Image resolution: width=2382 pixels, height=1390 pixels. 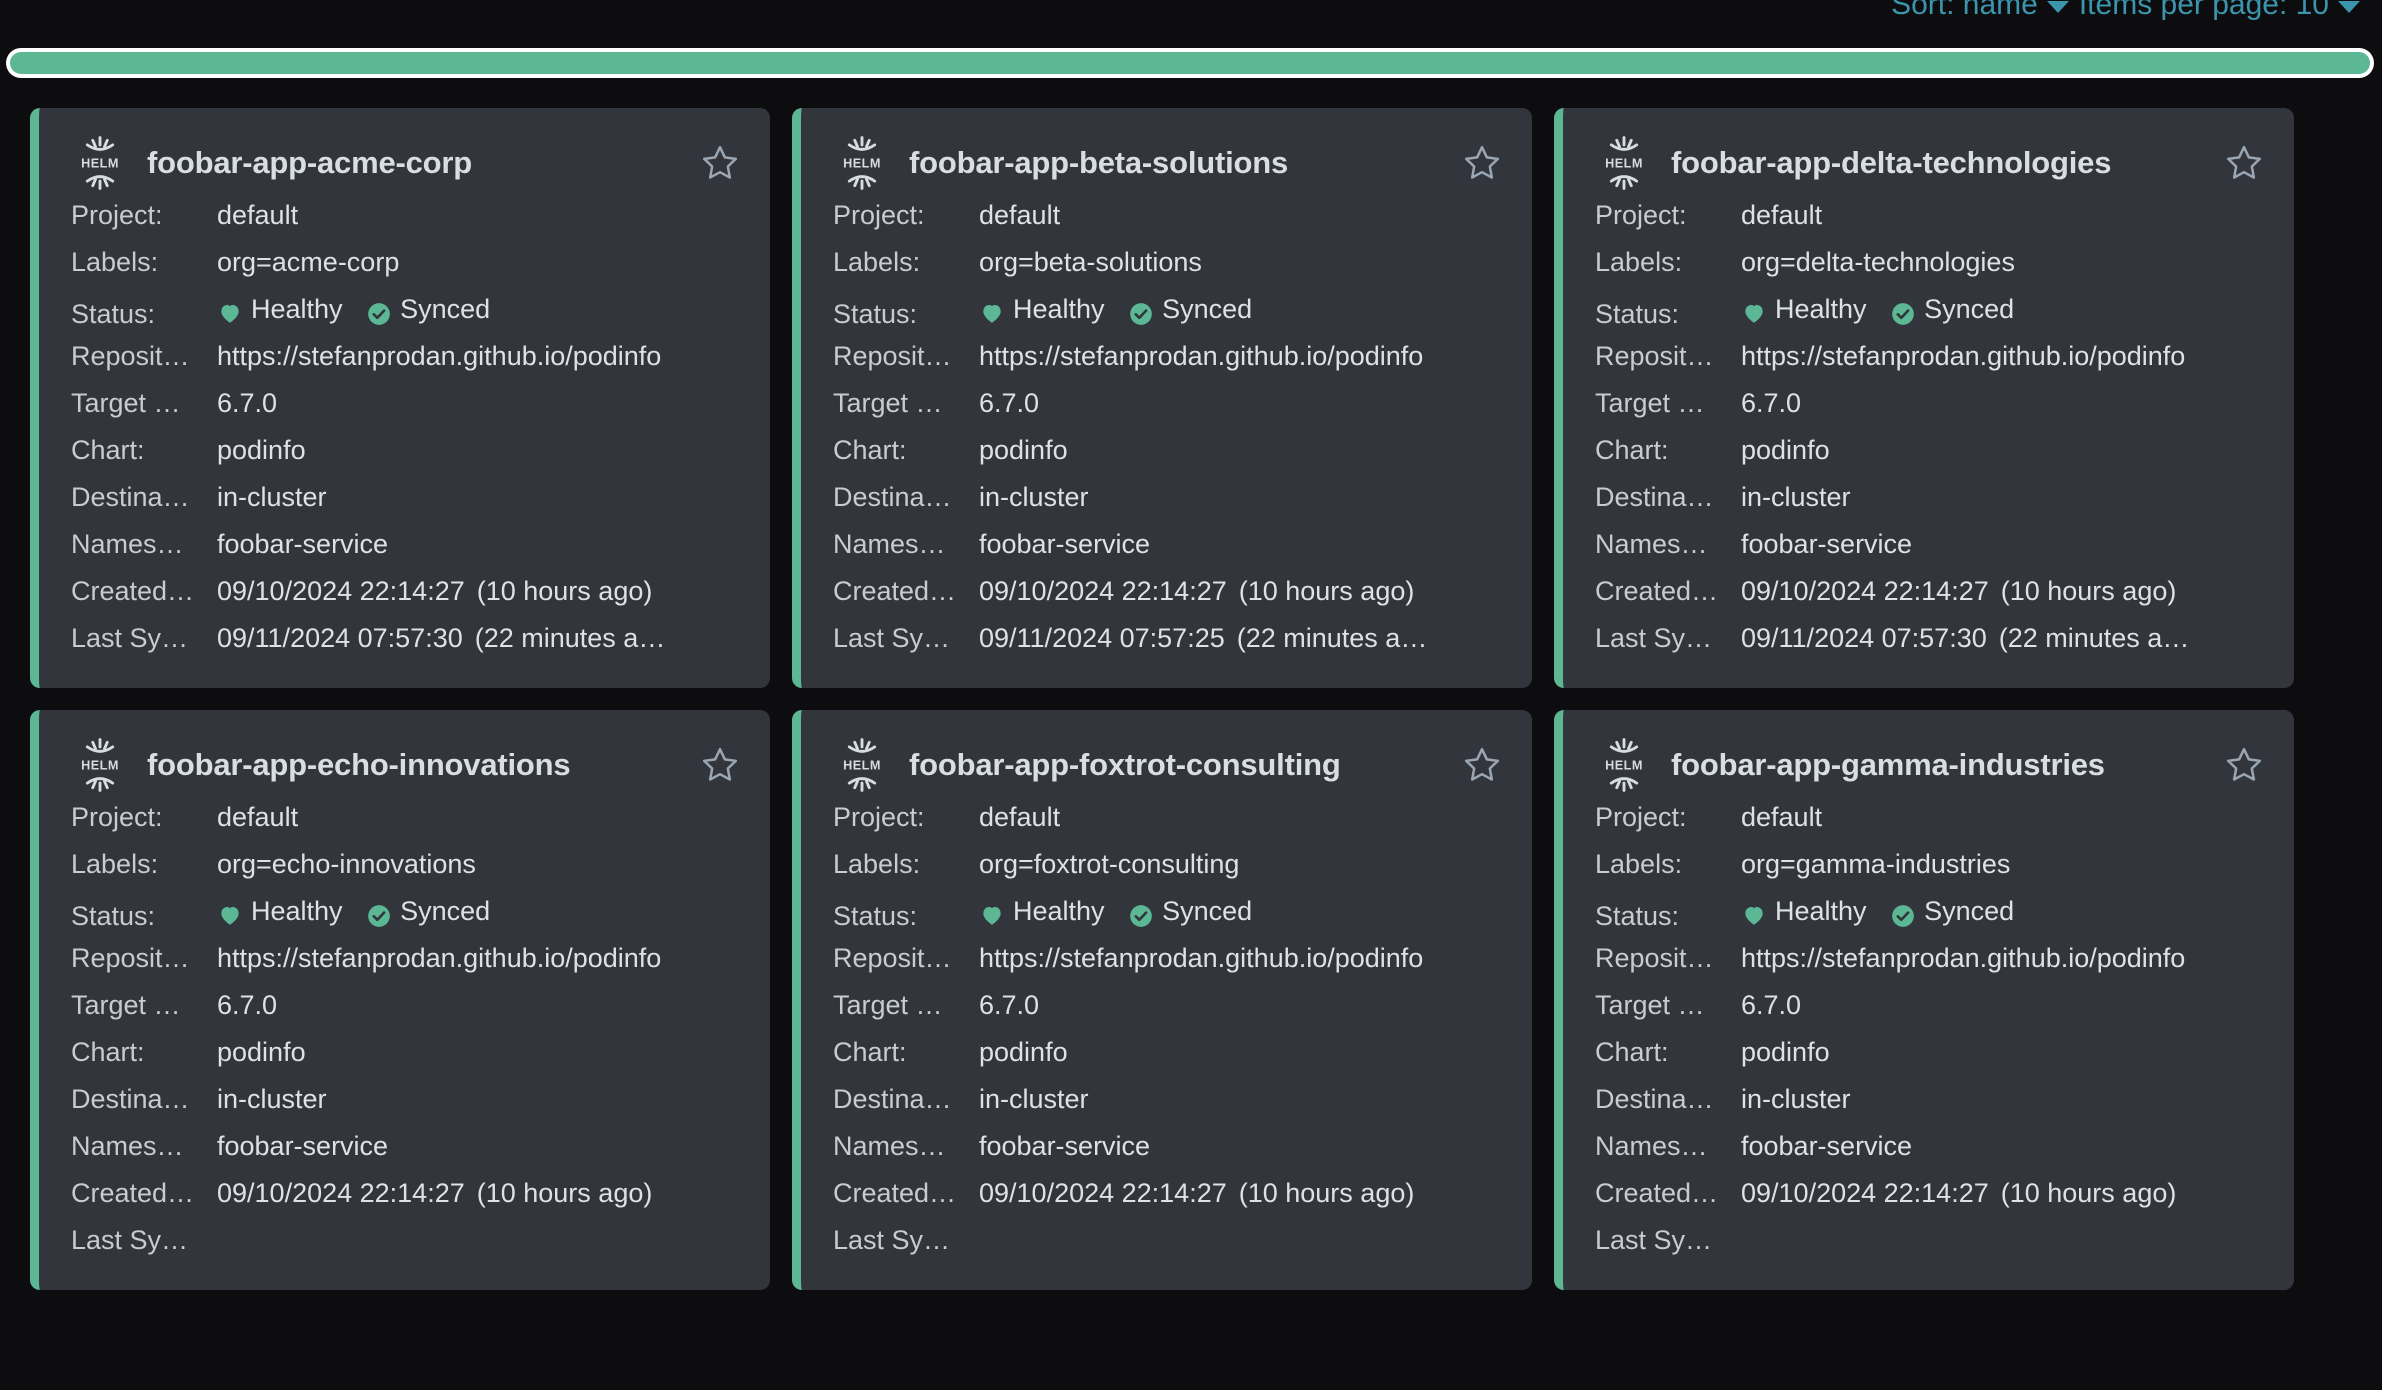 I want to click on field-label-chart: Chart:, so click(x=108, y=1052).